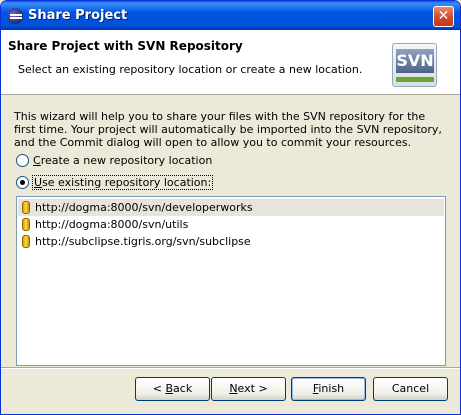 The height and width of the screenshot is (415, 461). I want to click on create-new-location-option: Create a new repository location, so click(114, 160).